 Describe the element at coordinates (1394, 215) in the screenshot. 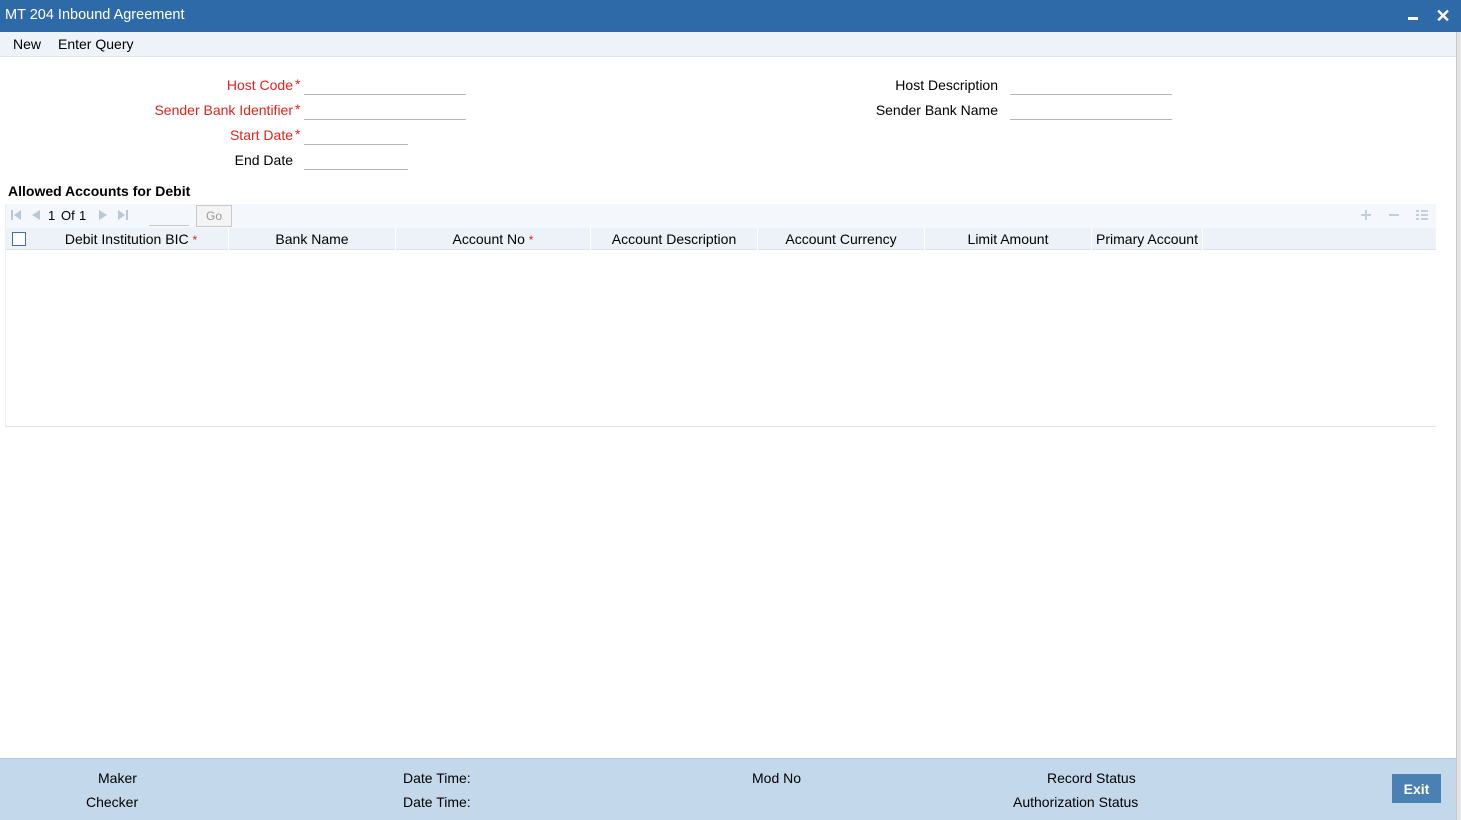

I see `delete-row-icon` at that location.